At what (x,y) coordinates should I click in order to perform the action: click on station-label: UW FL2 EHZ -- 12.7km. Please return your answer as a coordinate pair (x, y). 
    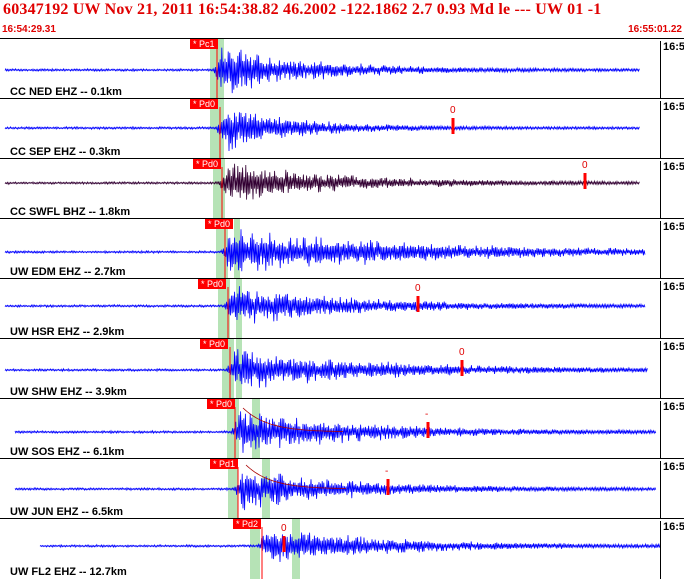
    Looking at the image, I should click on (68, 572).